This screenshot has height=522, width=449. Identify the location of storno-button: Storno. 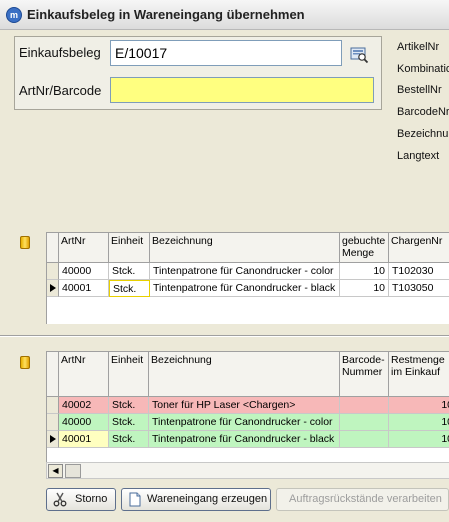
(81, 499).